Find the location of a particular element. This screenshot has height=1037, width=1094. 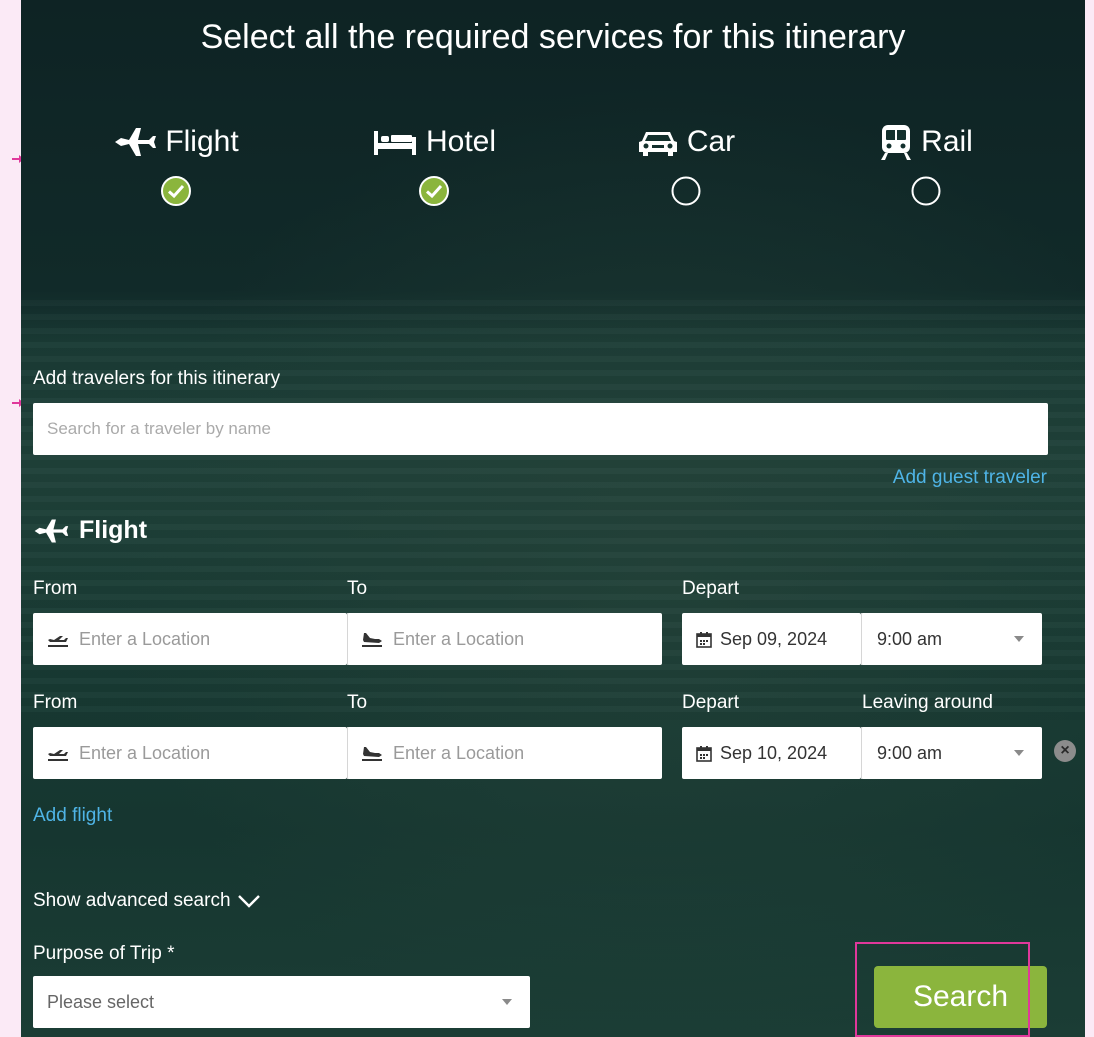

show-advanced-search-toggle: Show advanced search is located at coordinates (147, 901).